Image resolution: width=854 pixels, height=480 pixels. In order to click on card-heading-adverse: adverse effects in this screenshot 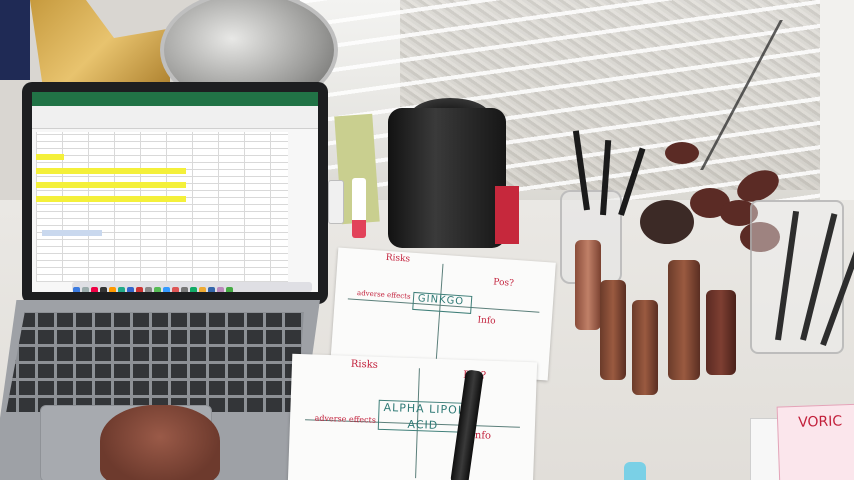, I will do `click(345, 419)`.